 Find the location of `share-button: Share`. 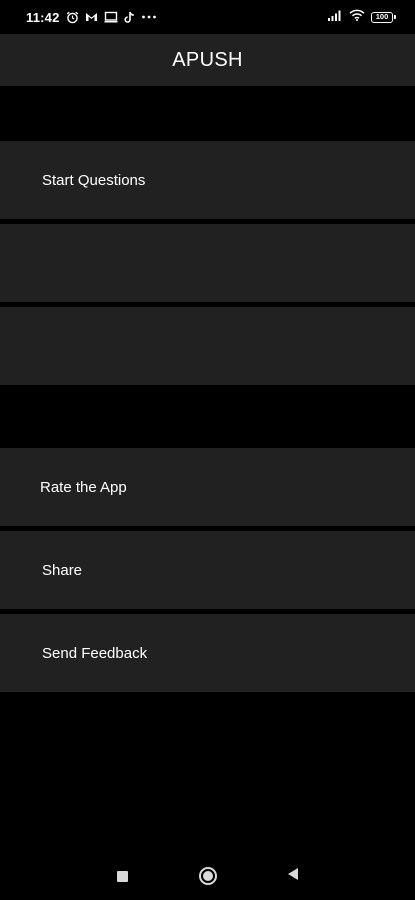

share-button: Share is located at coordinates (207, 570).